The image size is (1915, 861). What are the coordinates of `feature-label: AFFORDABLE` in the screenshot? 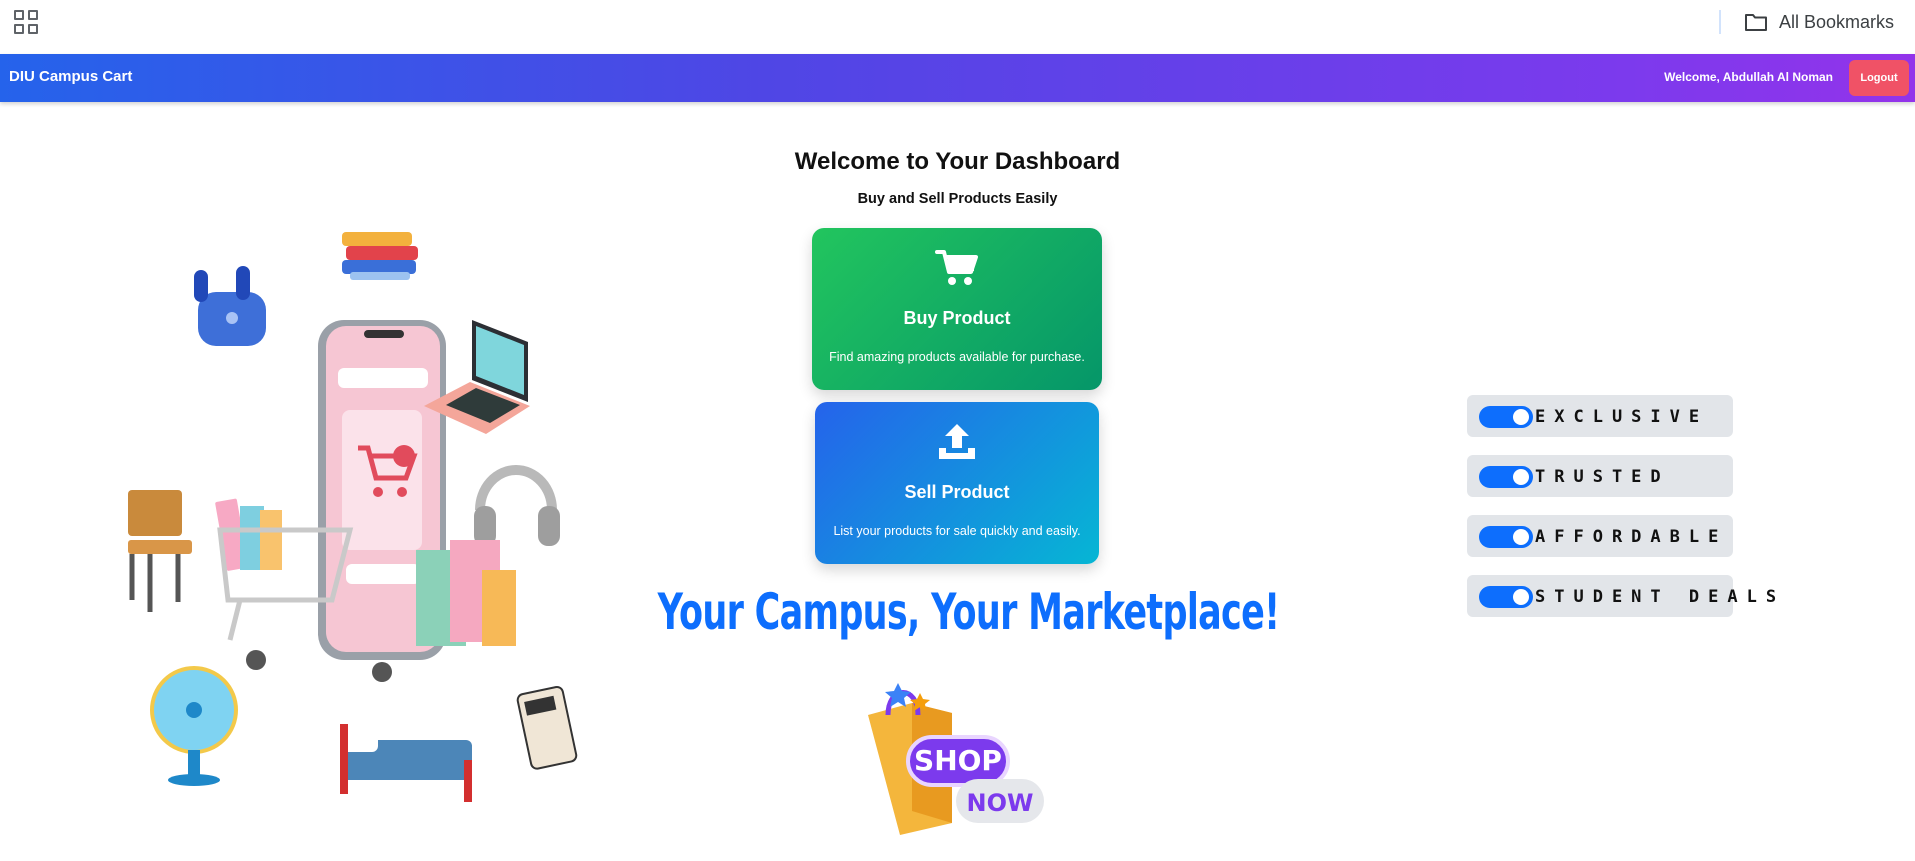 It's located at (1631, 537).